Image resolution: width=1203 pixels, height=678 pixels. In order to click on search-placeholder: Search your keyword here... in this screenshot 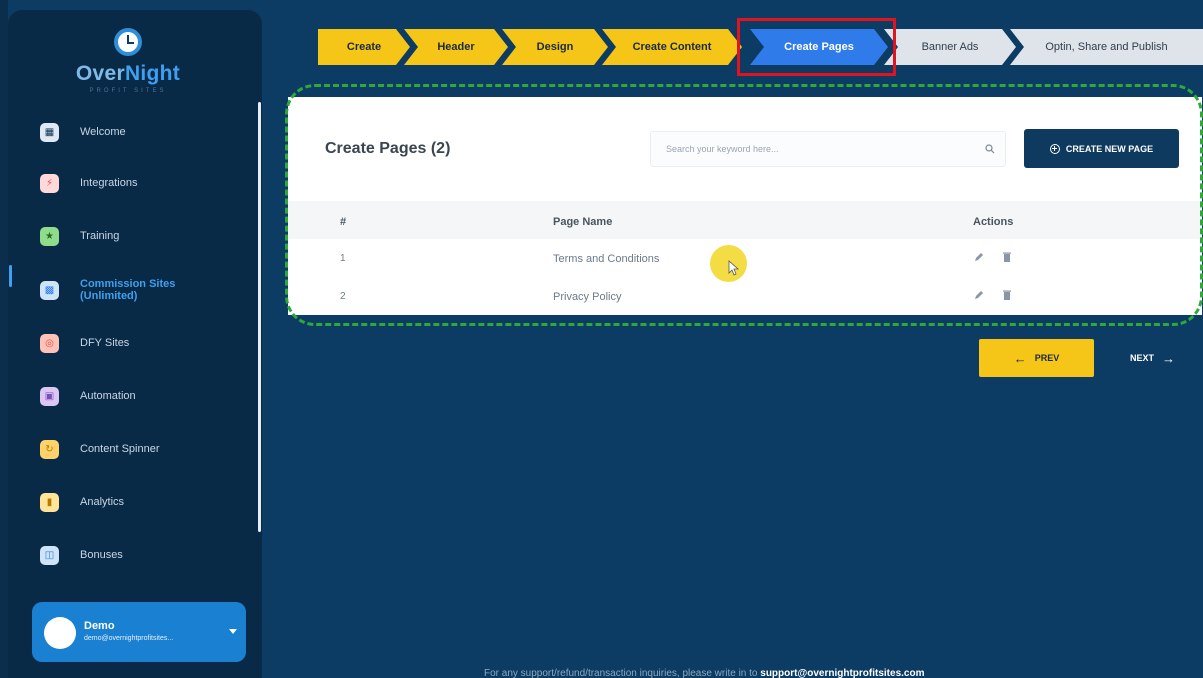, I will do `click(722, 149)`.